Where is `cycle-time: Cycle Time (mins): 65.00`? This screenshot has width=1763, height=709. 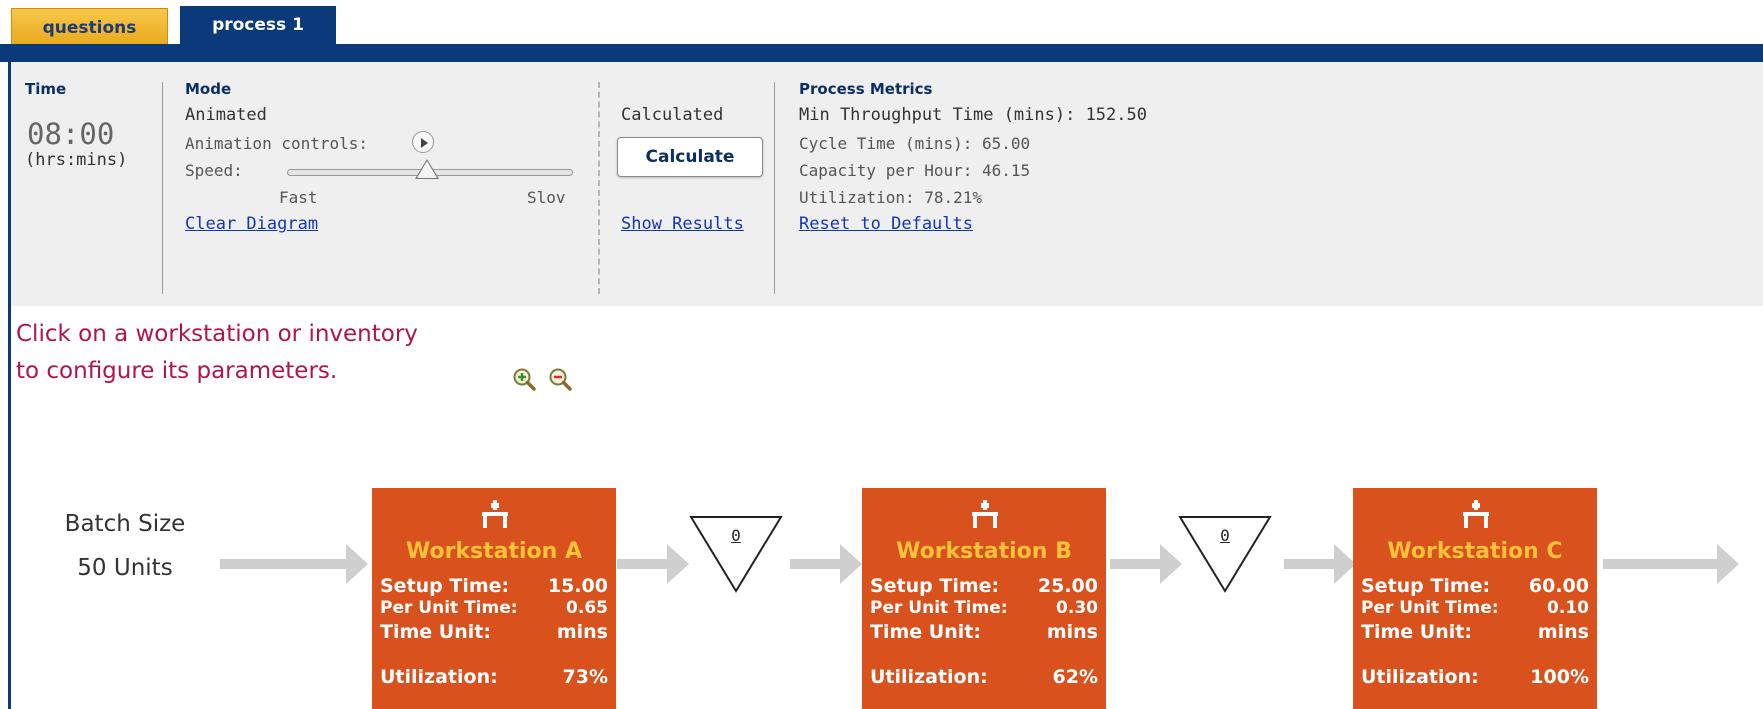 cycle-time: Cycle Time (mins): 65.00 is located at coordinates (915, 143).